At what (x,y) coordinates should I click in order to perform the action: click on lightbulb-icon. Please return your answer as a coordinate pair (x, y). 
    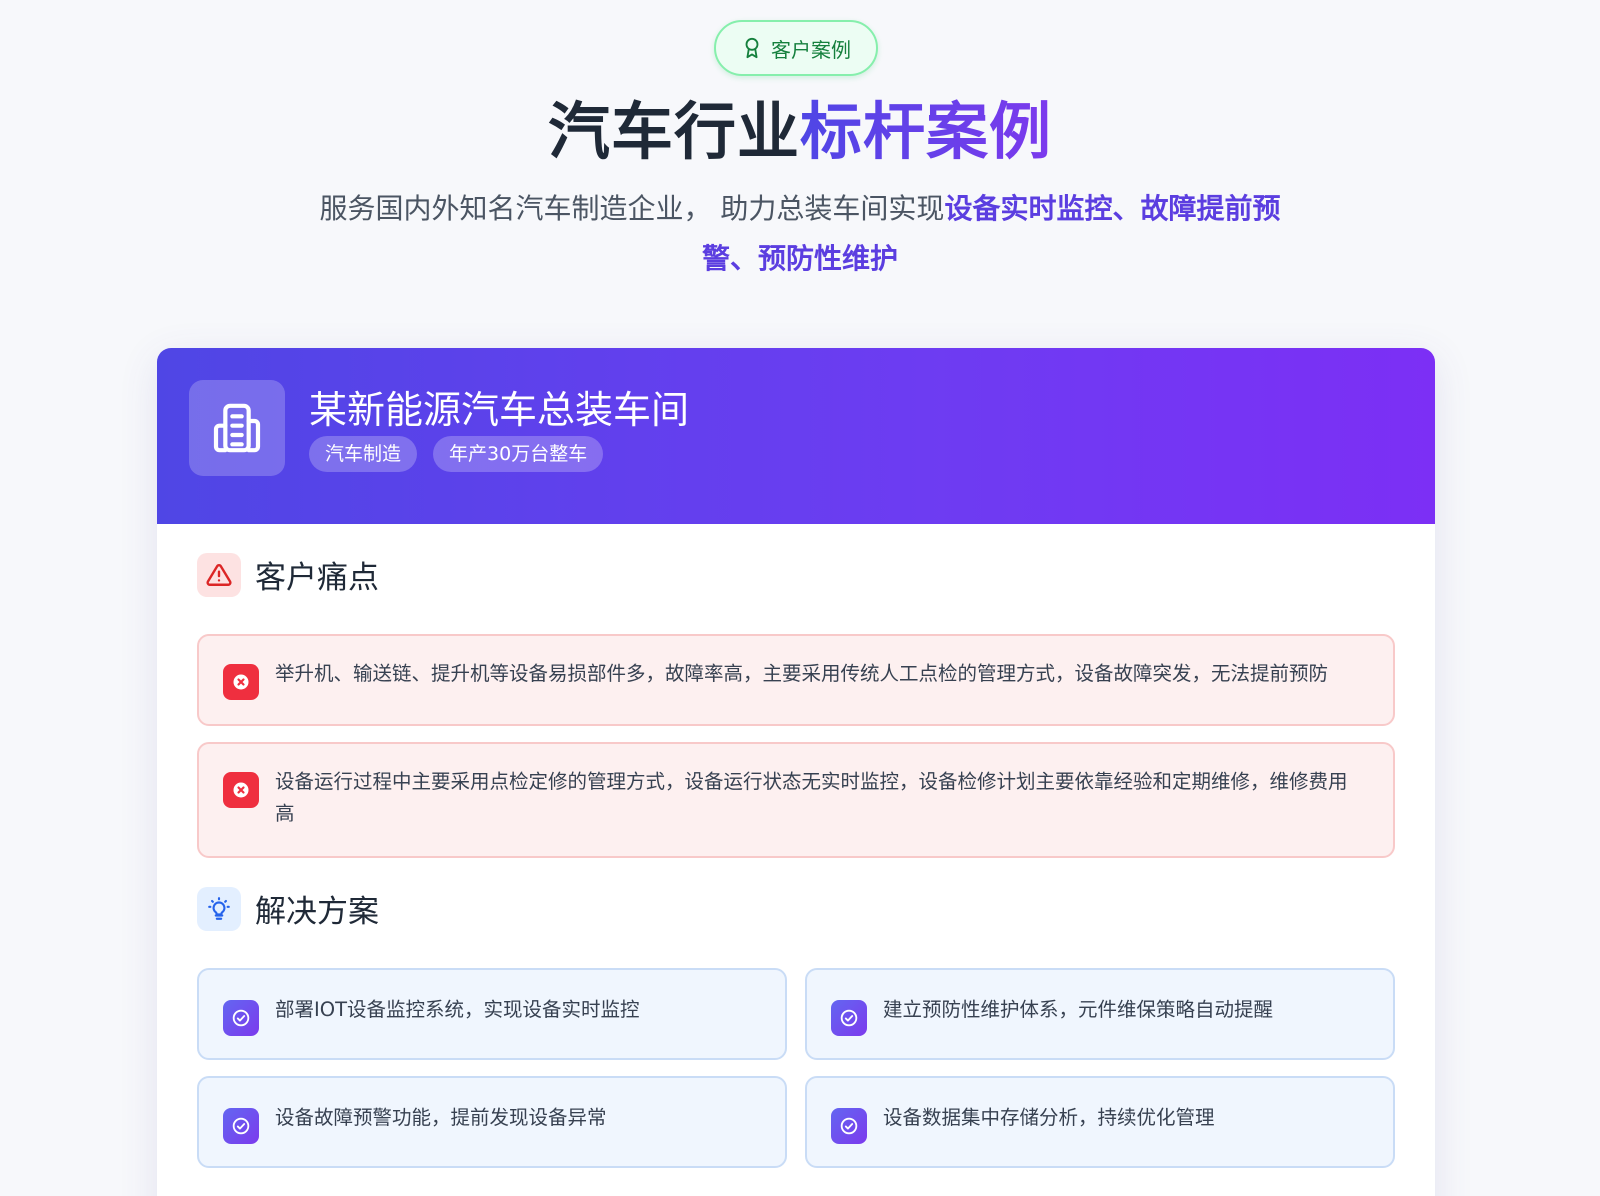
    Looking at the image, I should click on (219, 908).